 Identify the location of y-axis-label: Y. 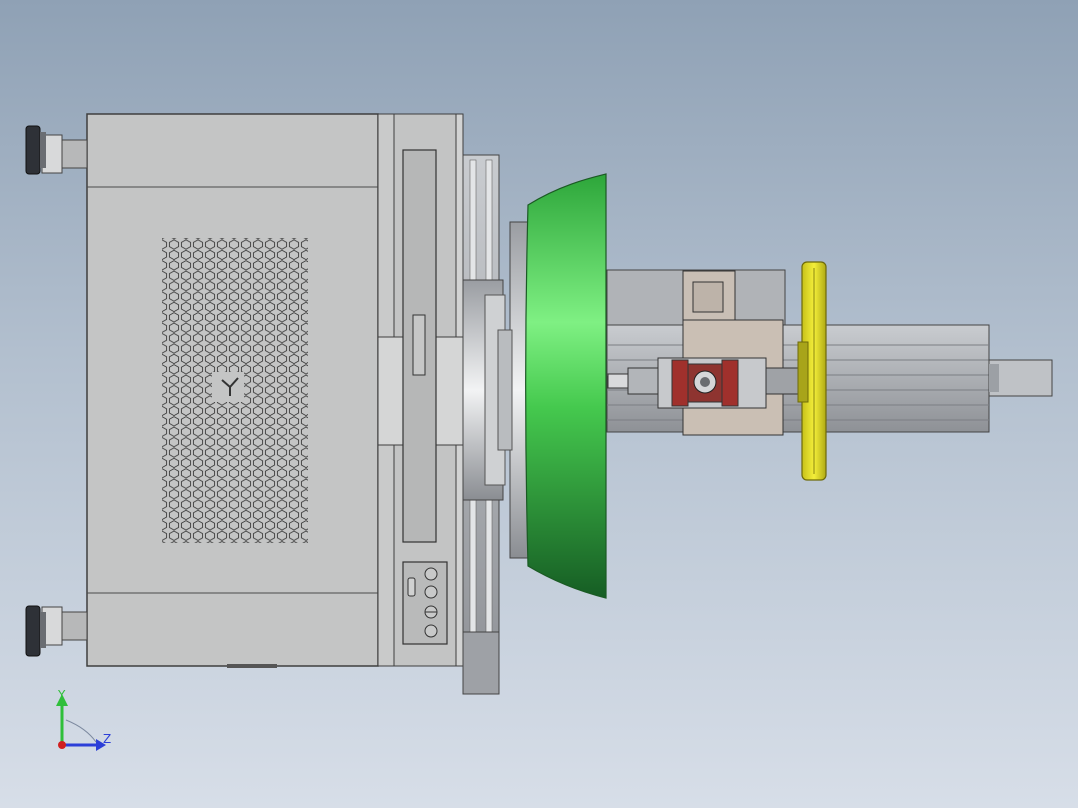
(61, 695).